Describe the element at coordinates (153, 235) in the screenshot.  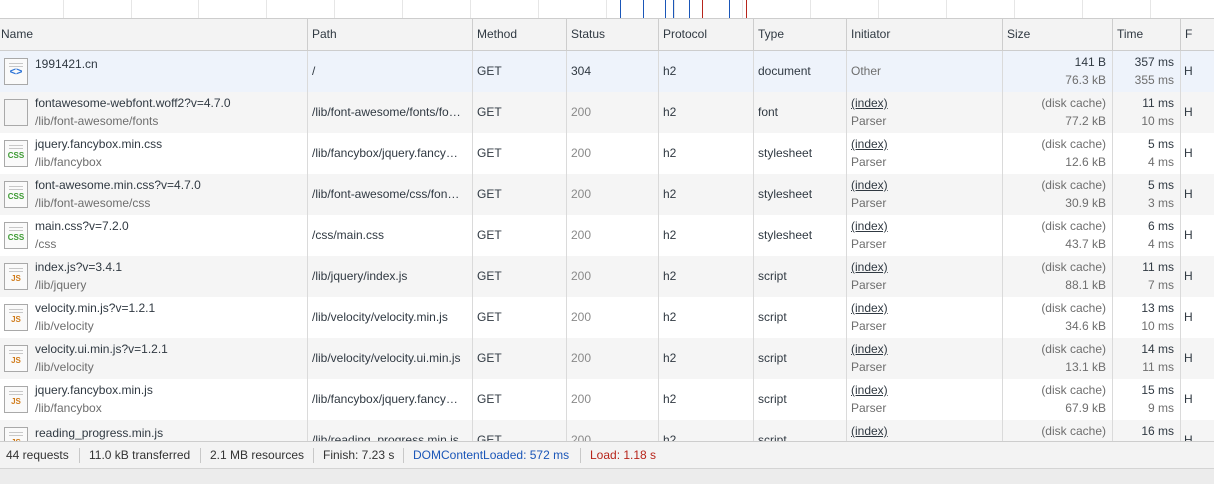
I see `name-cell: CSS main.css?v=7.2.0/css` at that location.